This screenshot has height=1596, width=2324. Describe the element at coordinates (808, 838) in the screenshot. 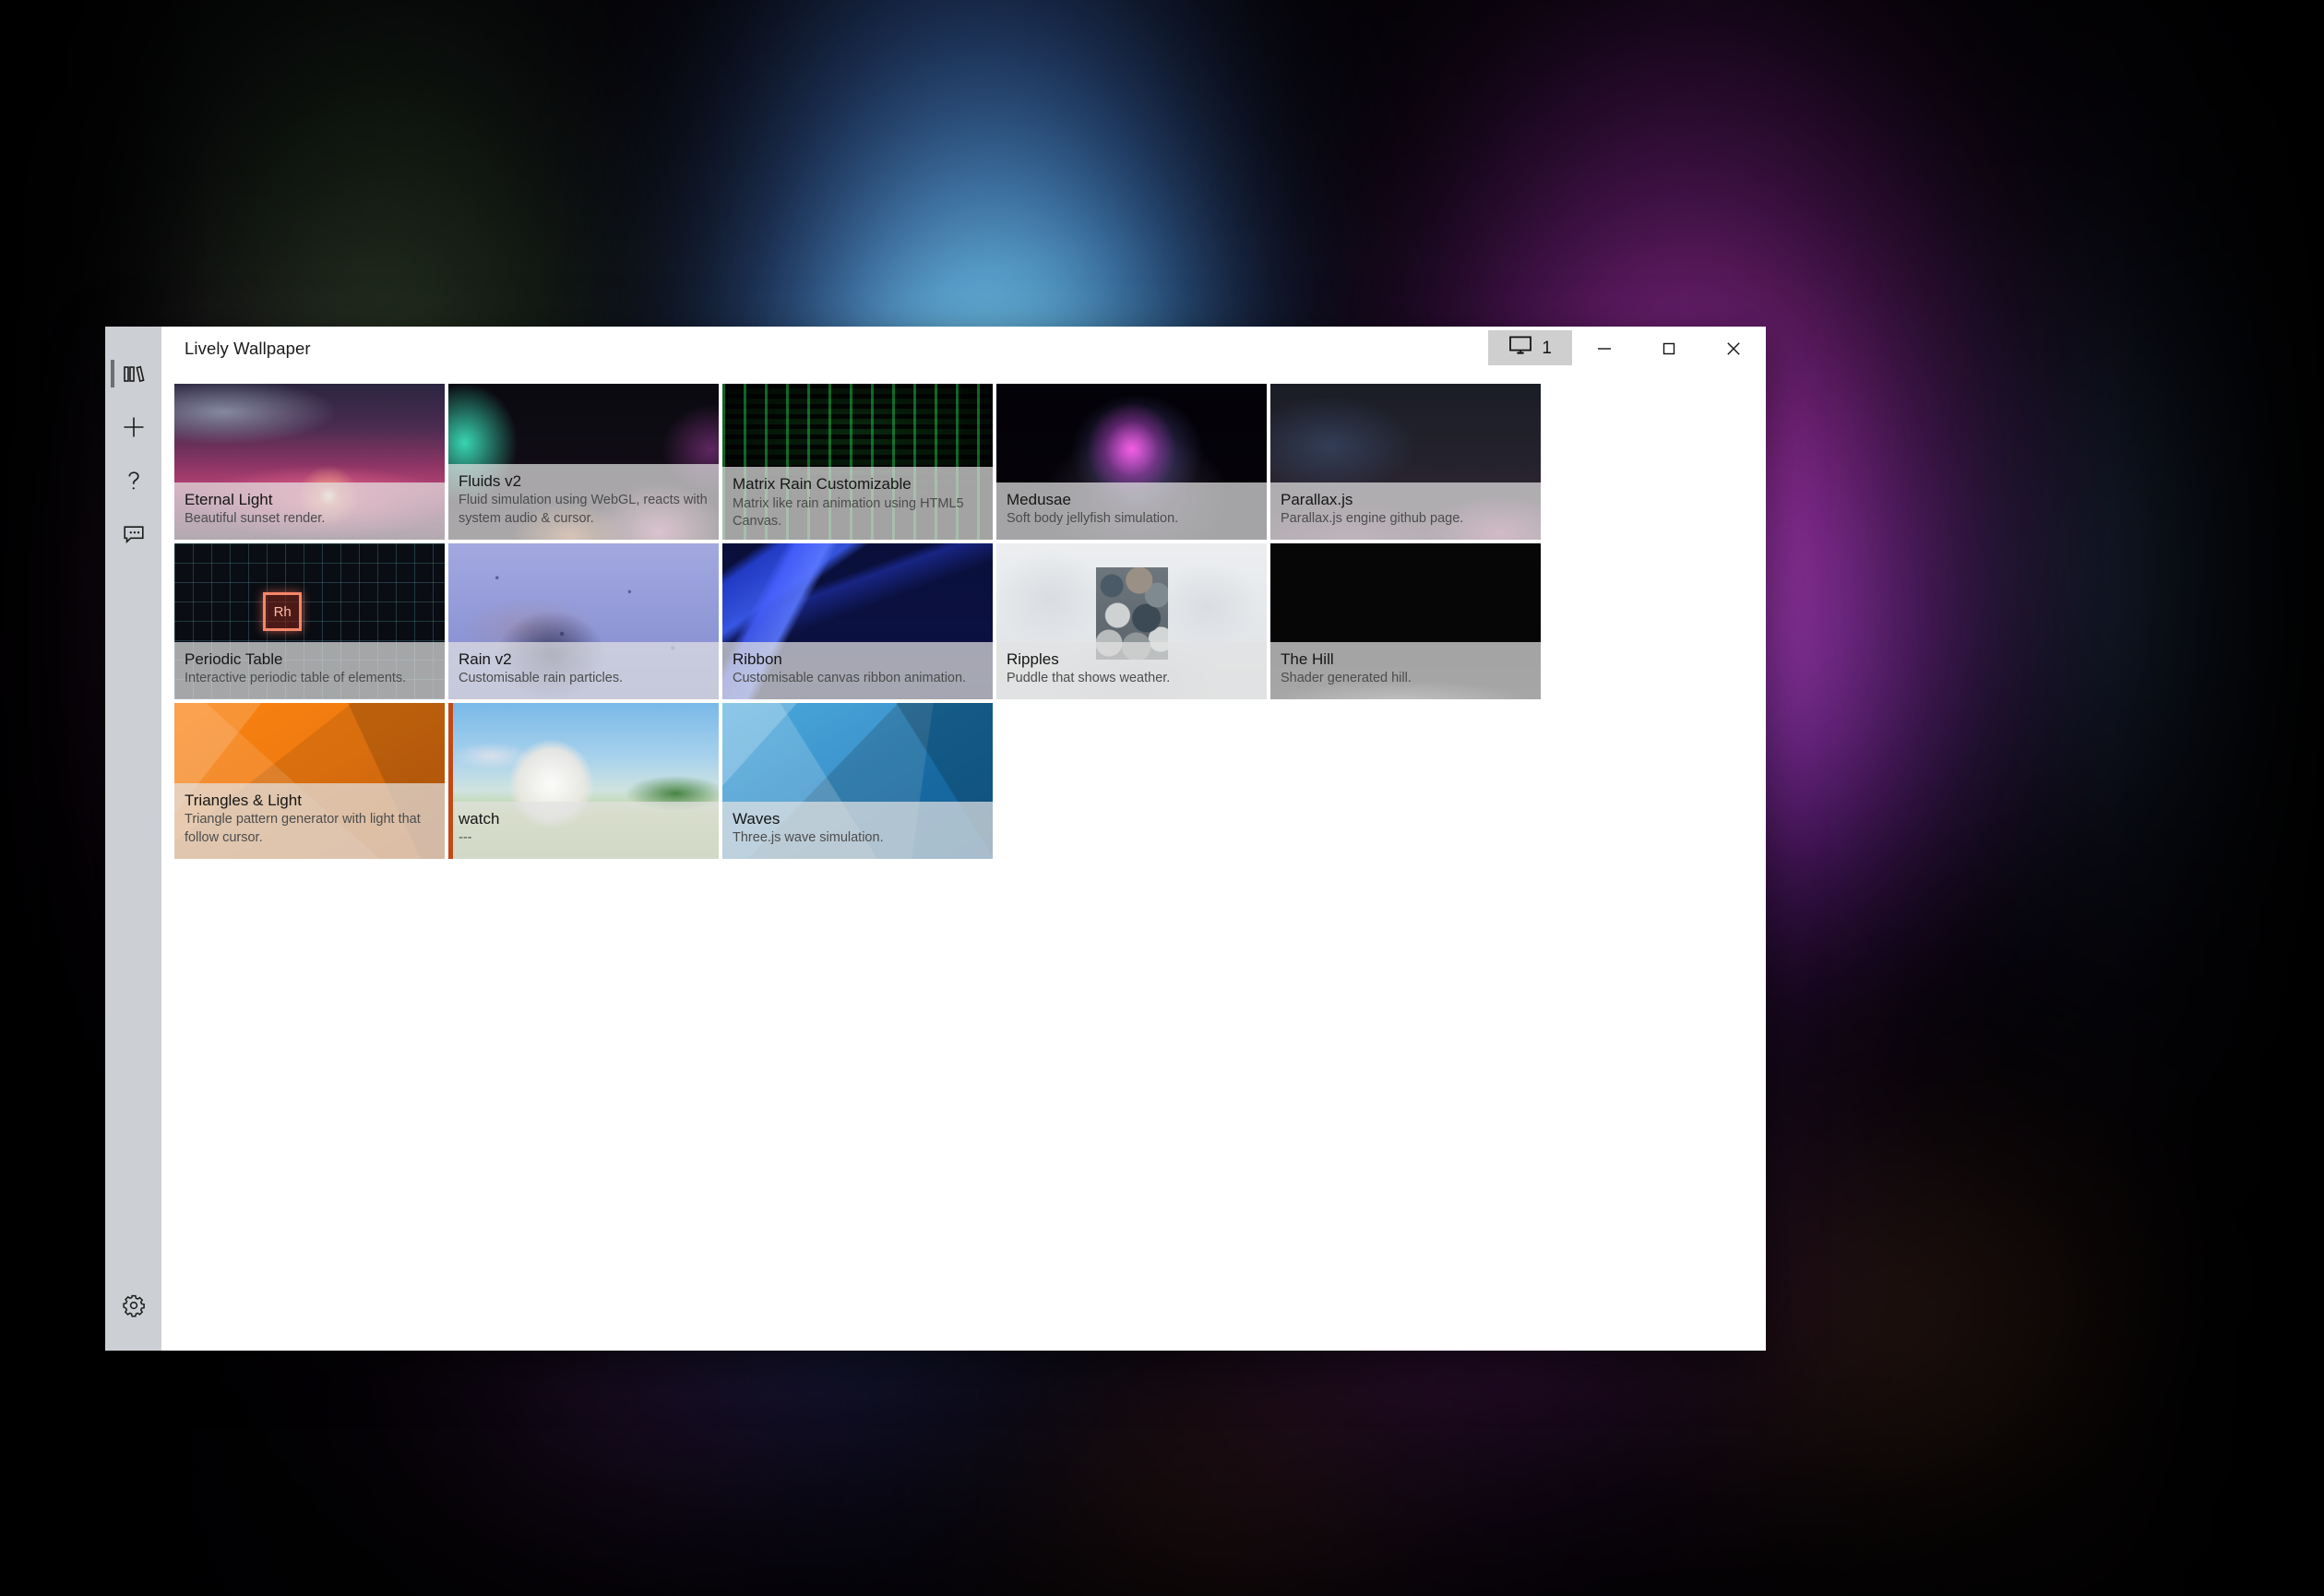

I see `wallpaper-description: Three.js wave simulation.` at that location.